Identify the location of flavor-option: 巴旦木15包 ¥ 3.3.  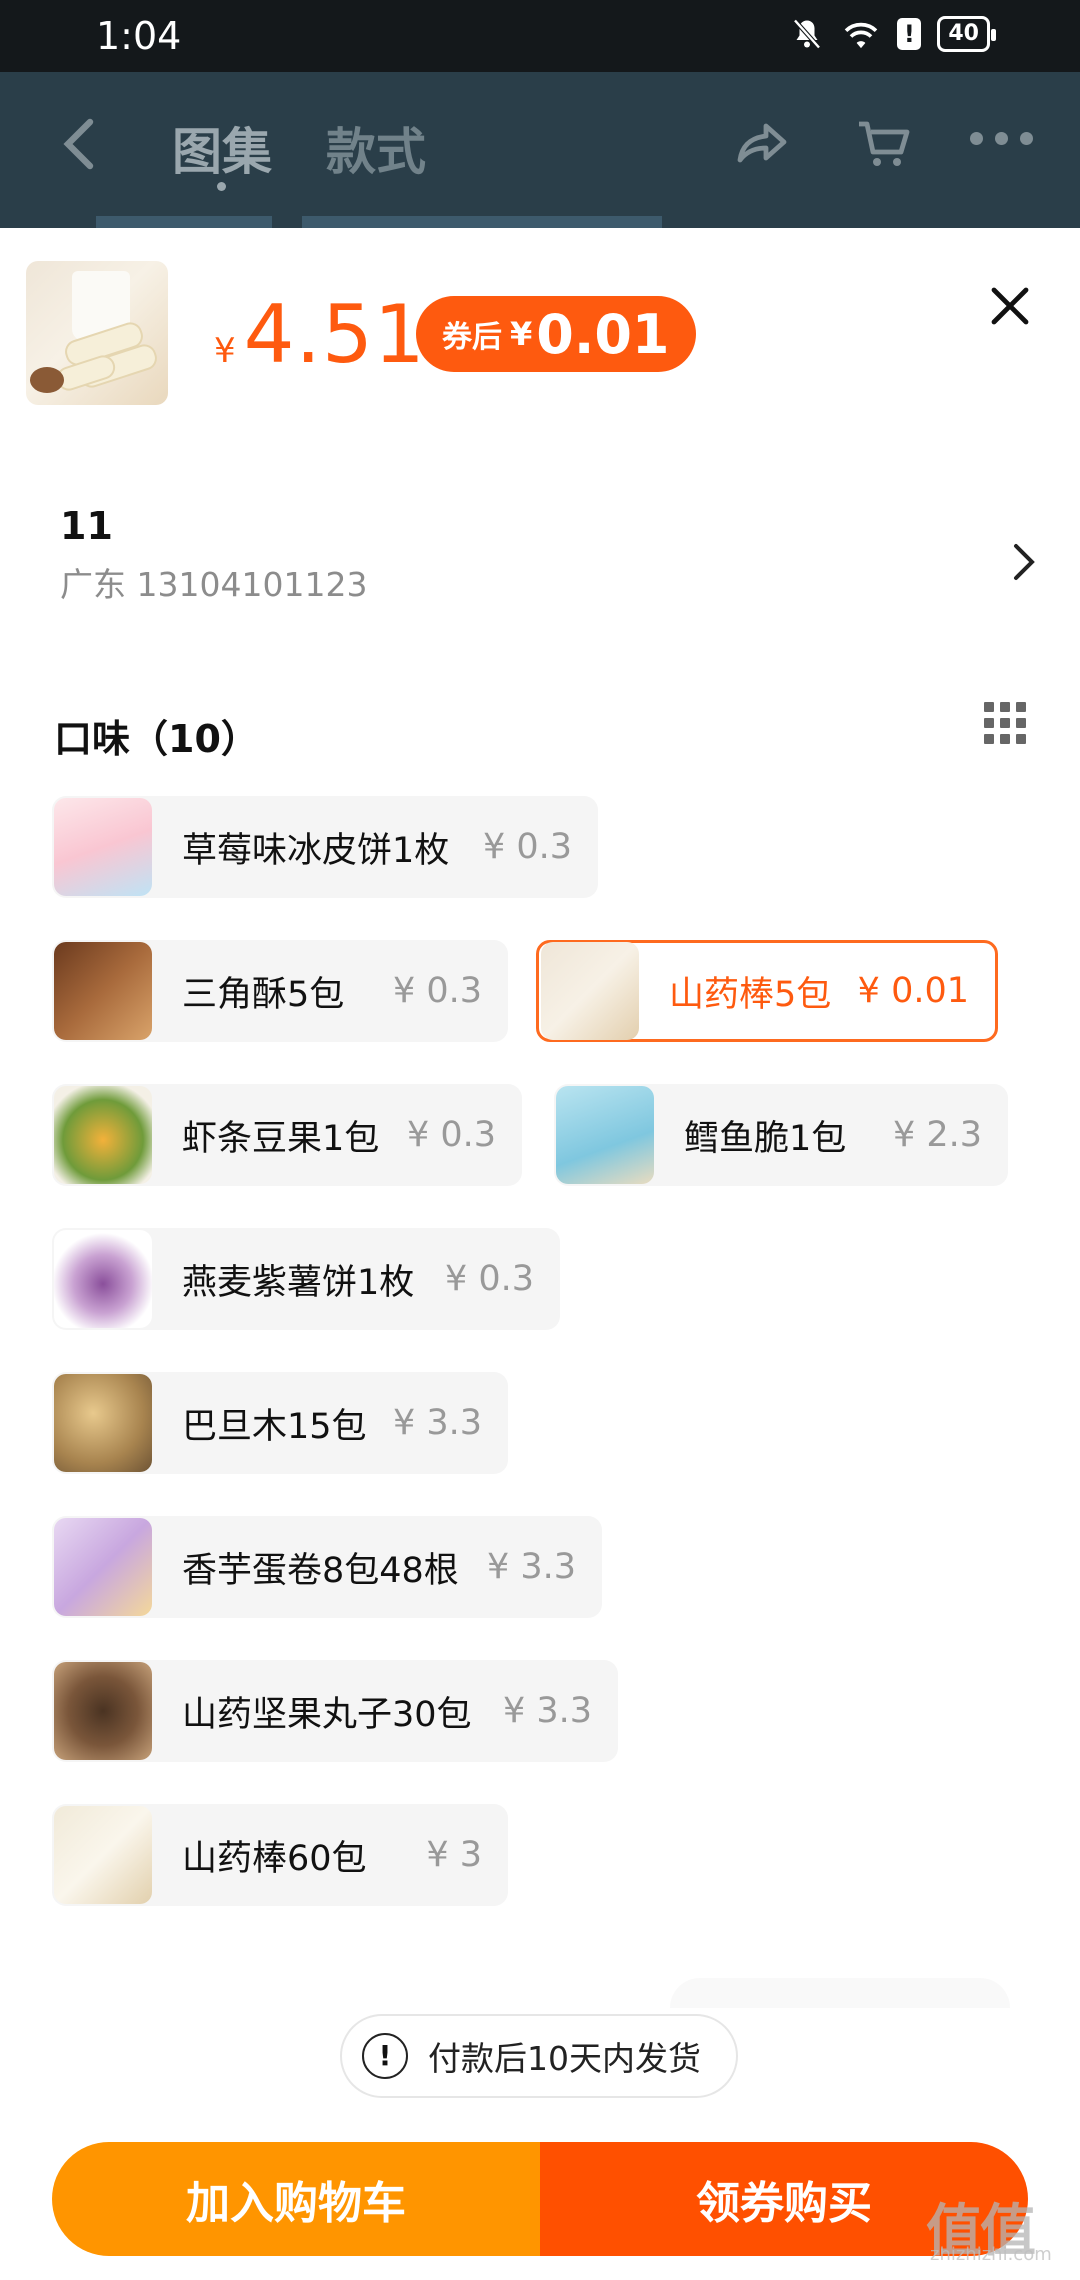
(280, 1423).